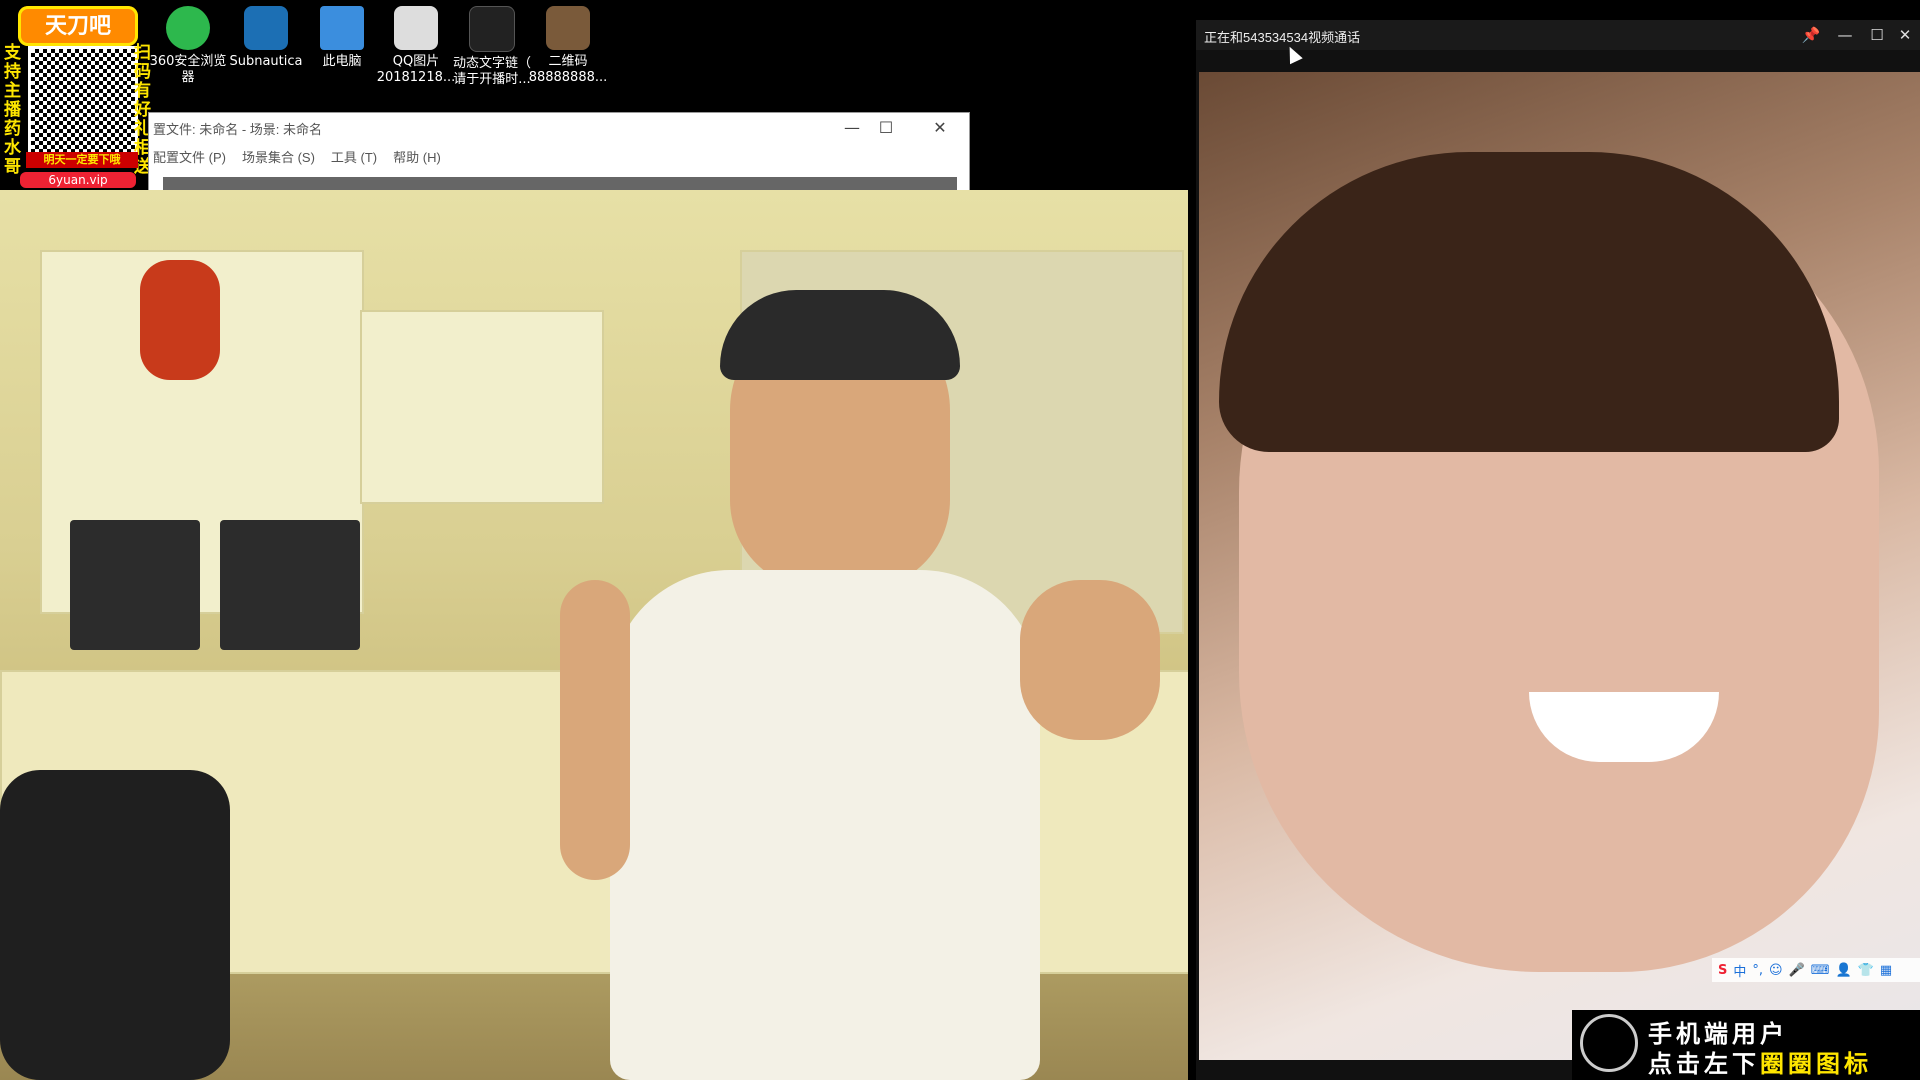 This screenshot has height=1080, width=1920. I want to click on microphone-icon: 🎤, so click(1797, 970).